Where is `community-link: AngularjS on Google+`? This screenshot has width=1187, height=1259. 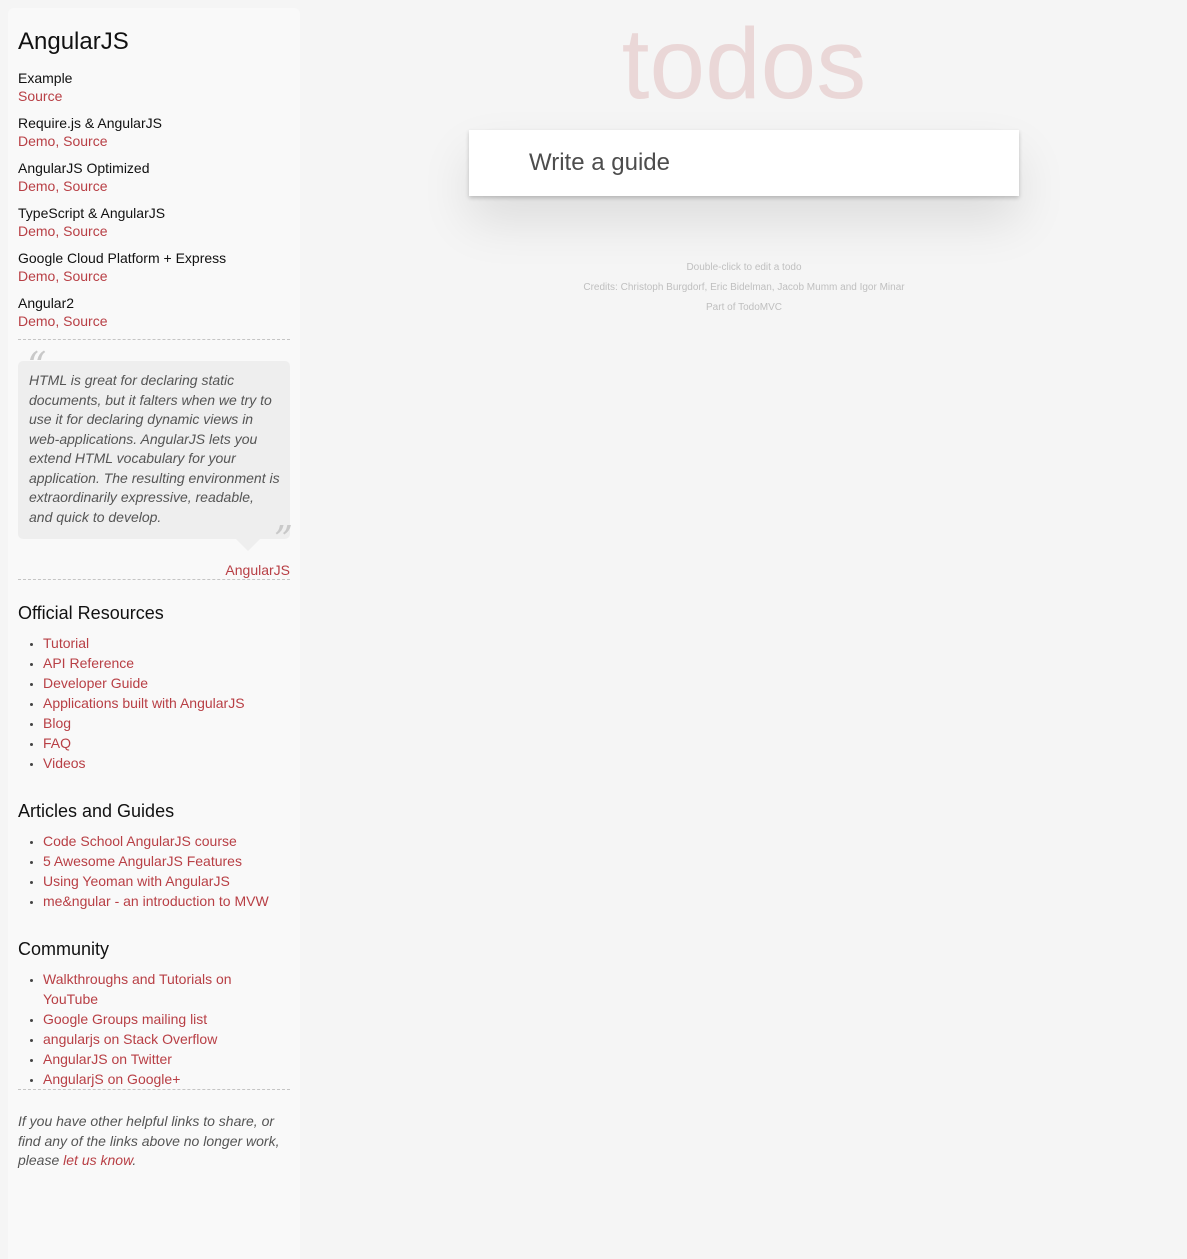
community-link: AngularjS on Google+ is located at coordinates (111, 1079).